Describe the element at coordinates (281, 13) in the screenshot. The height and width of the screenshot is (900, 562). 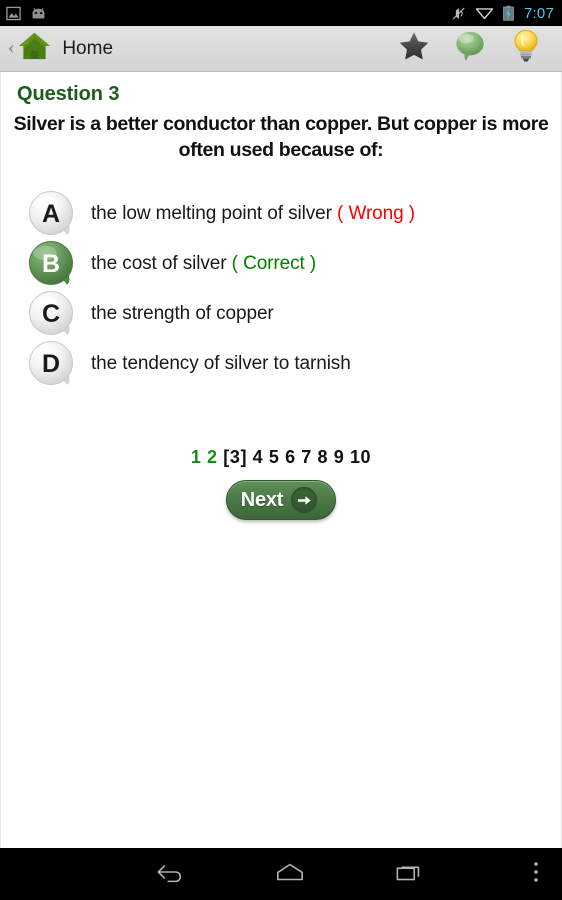
I see `status-bar: 7:07` at that location.